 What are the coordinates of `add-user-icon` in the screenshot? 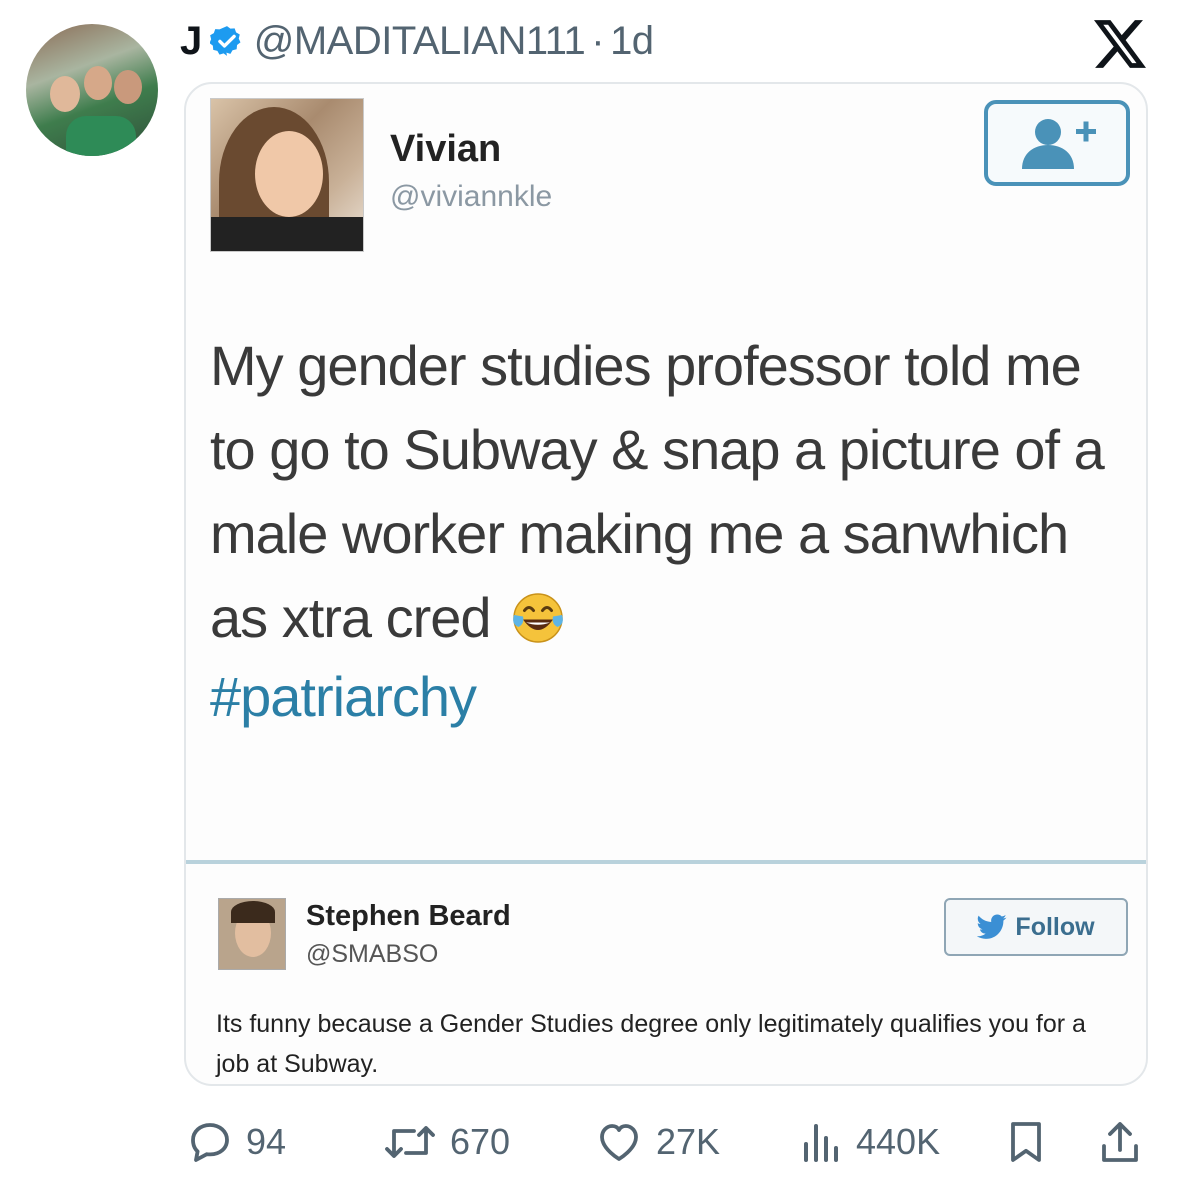 It's located at (1059, 144).